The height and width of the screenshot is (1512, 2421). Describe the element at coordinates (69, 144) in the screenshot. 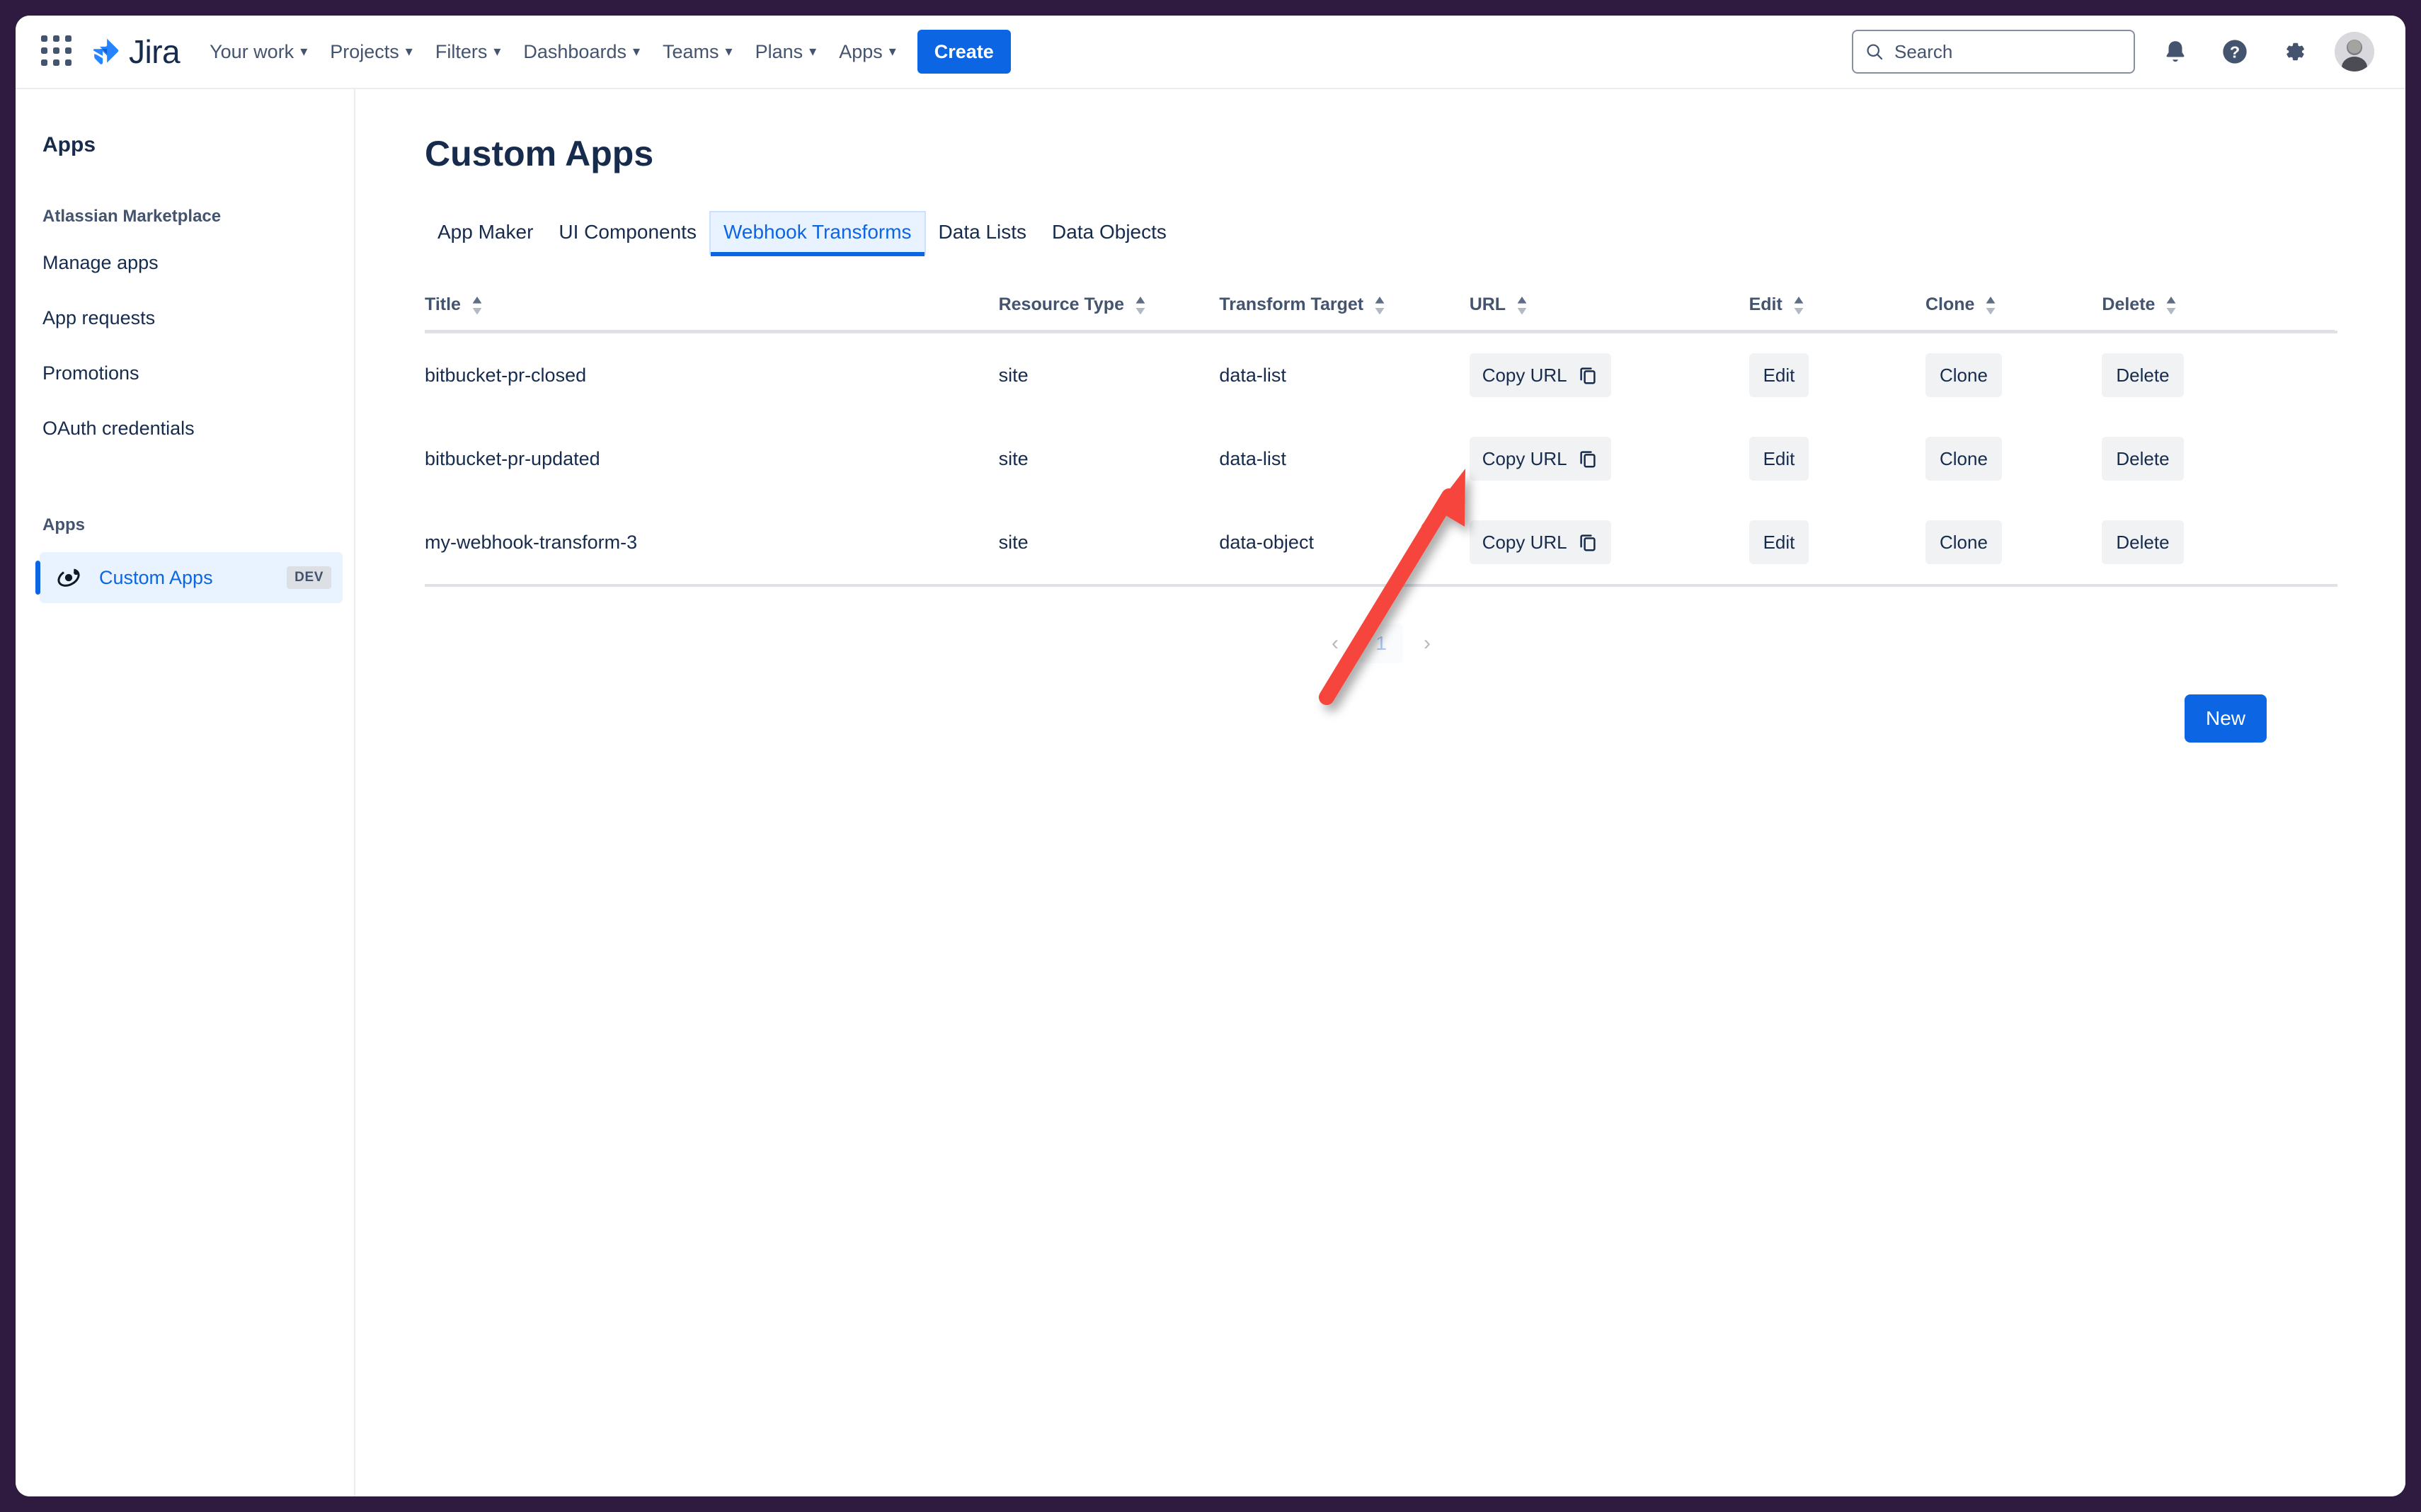

I see `sidebar-title: Apps` at that location.